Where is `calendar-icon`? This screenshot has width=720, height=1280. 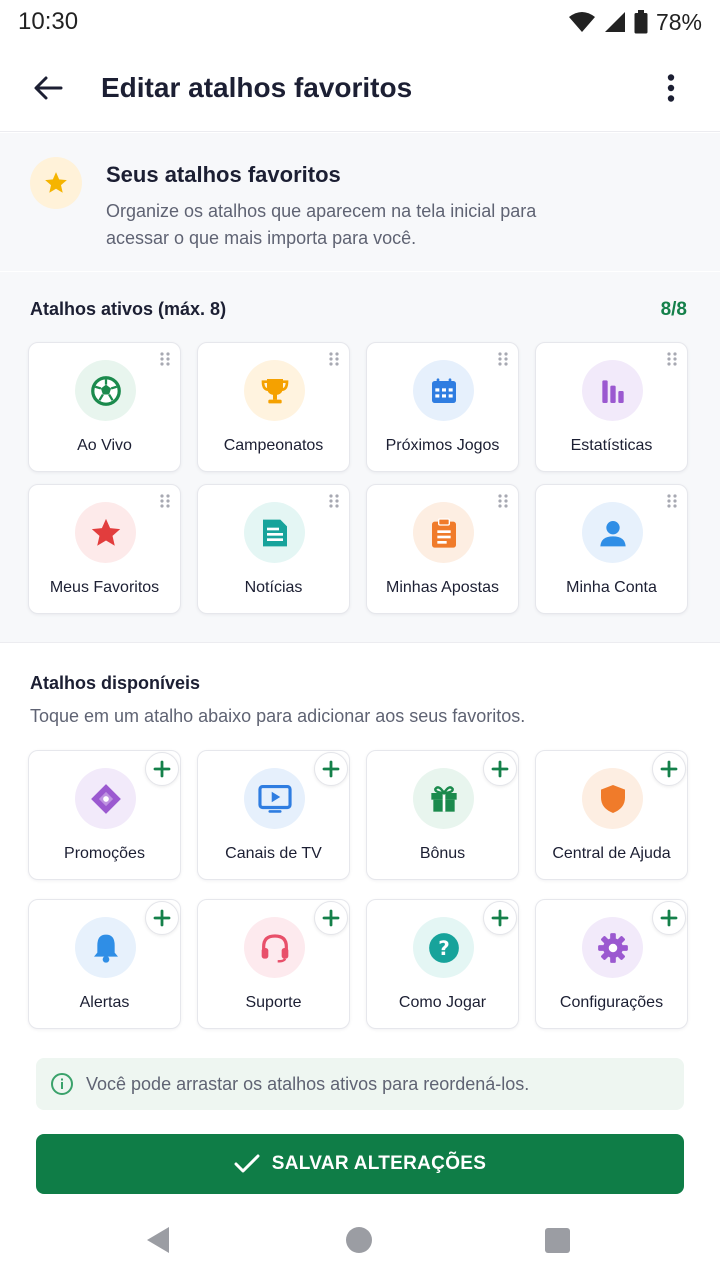
calendar-icon is located at coordinates (444, 391).